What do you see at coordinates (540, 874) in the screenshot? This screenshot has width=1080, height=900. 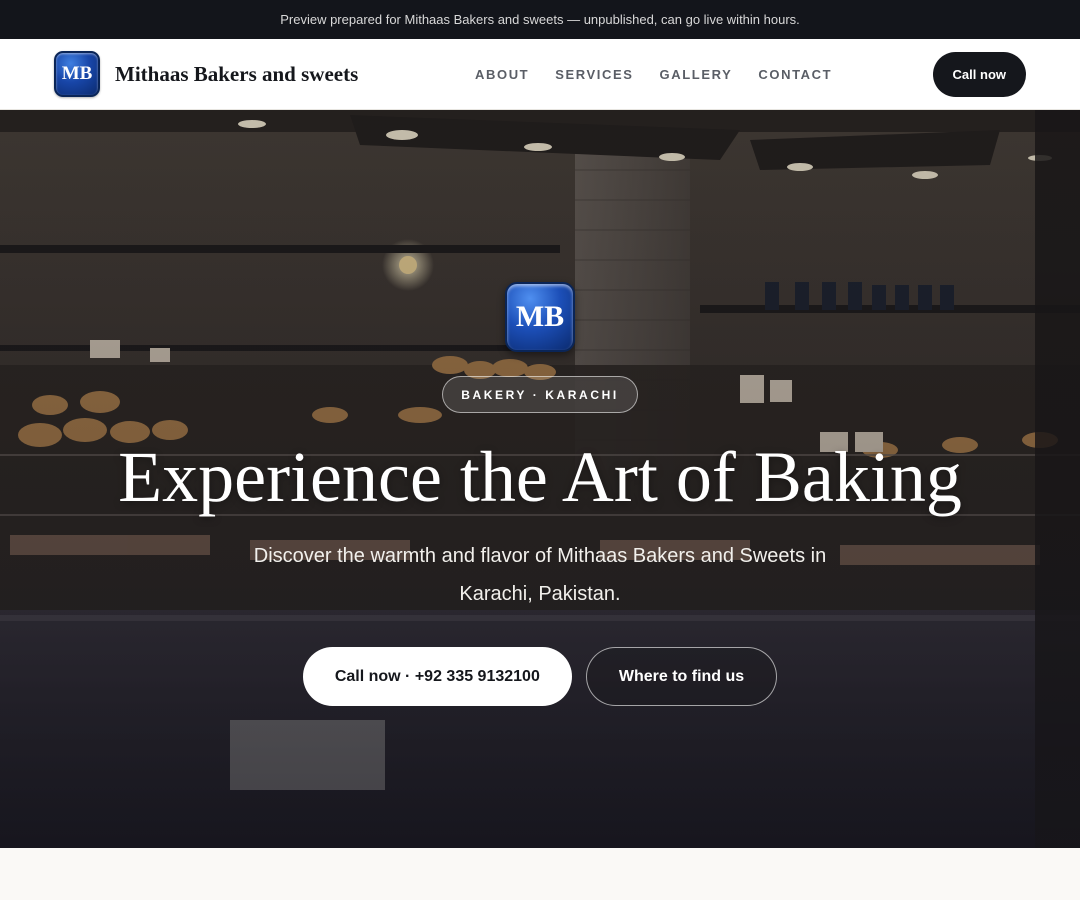 I see `next-section-start` at bounding box center [540, 874].